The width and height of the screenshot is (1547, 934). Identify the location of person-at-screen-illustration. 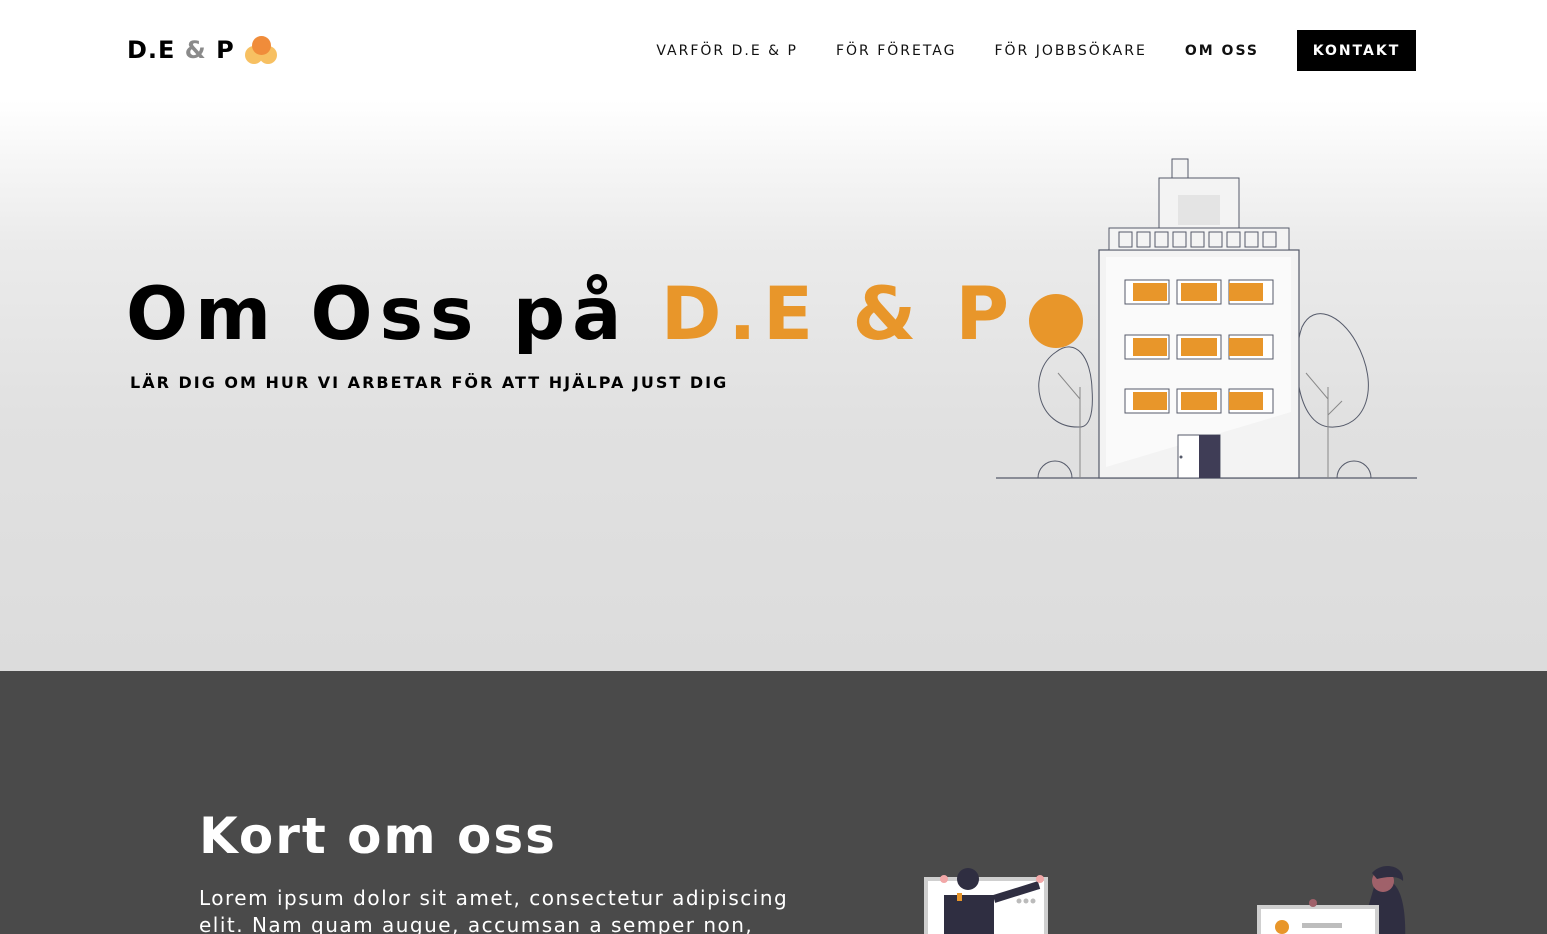
(1331, 900).